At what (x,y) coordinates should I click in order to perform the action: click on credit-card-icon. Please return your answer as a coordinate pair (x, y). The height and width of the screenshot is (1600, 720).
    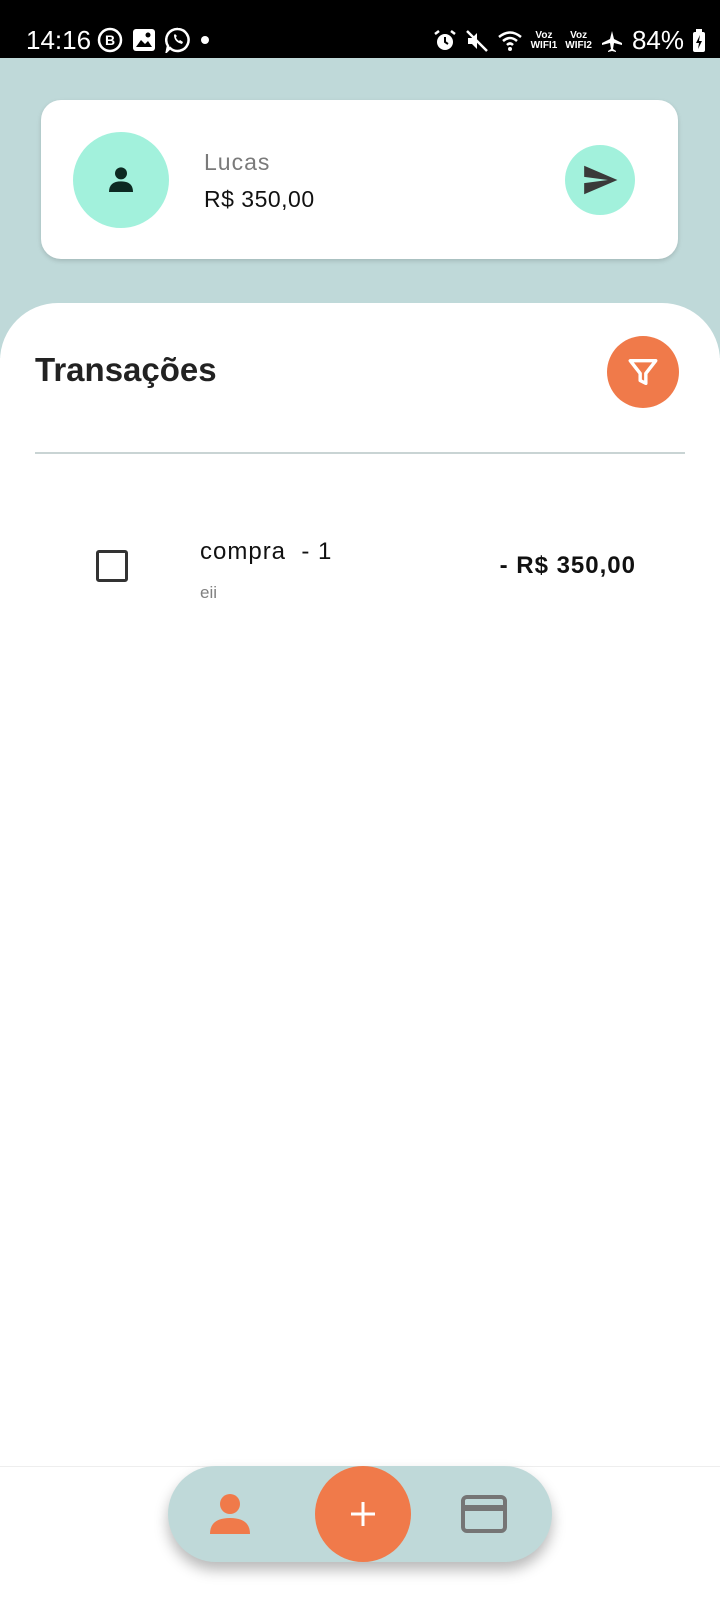
    Looking at the image, I should click on (484, 1514).